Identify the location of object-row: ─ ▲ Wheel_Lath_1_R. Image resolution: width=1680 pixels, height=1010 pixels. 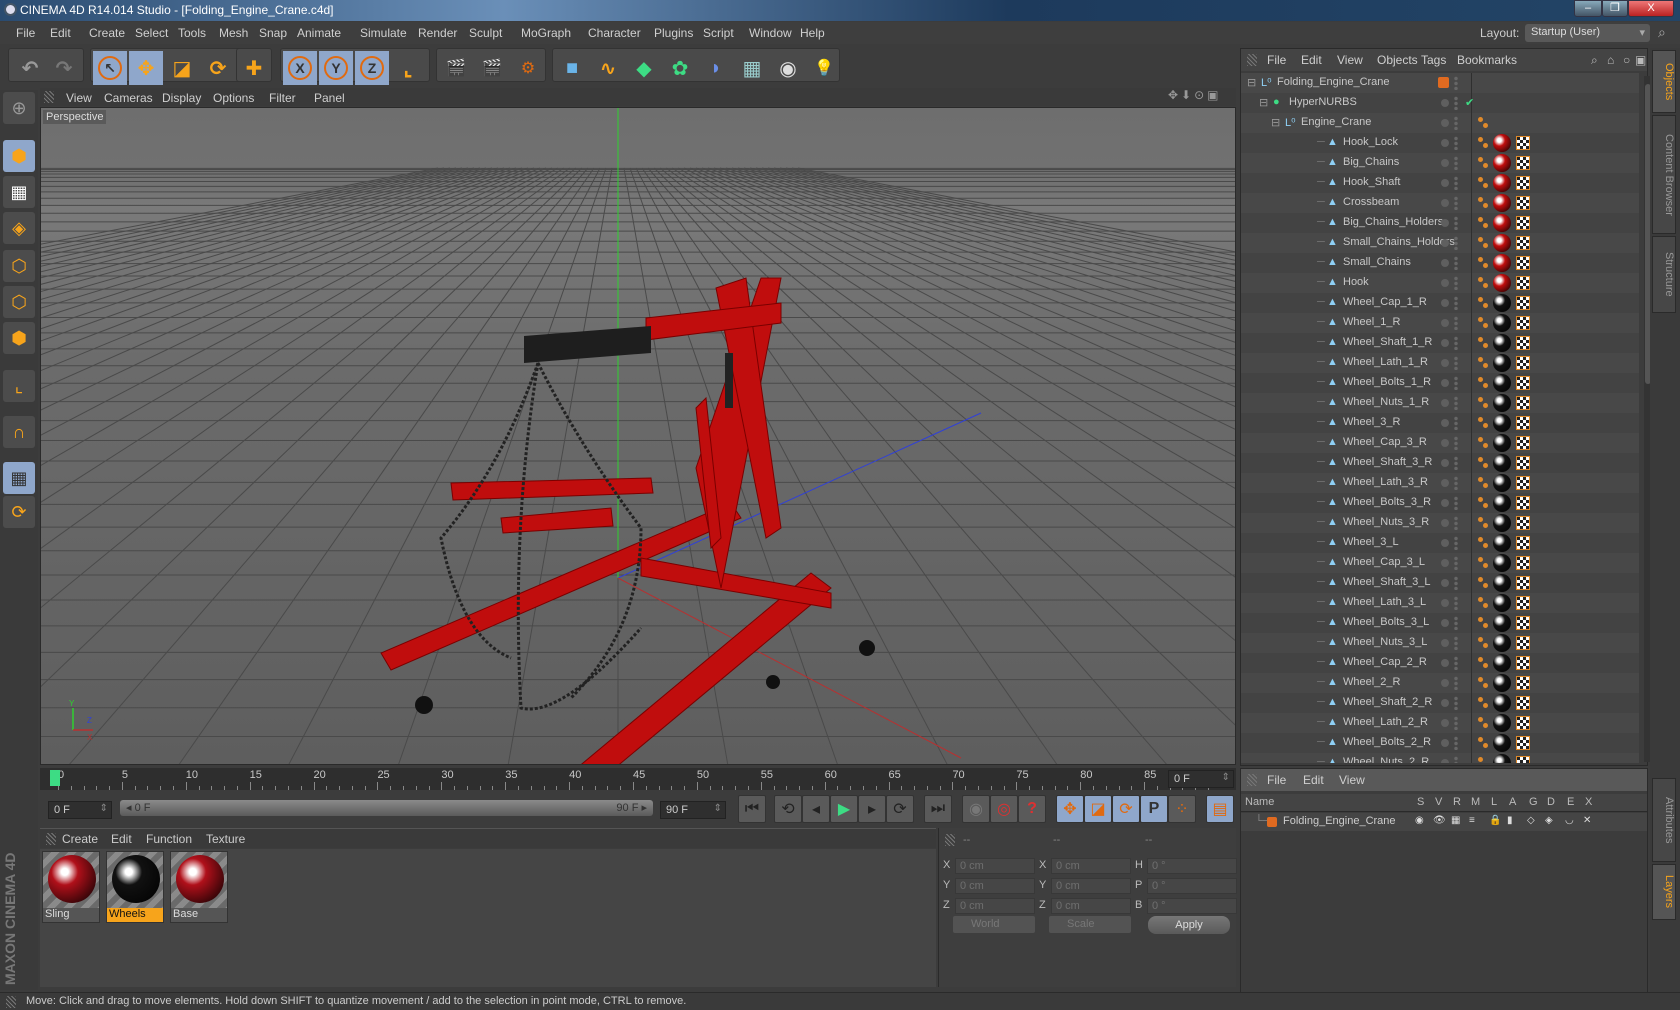
(1440, 363).